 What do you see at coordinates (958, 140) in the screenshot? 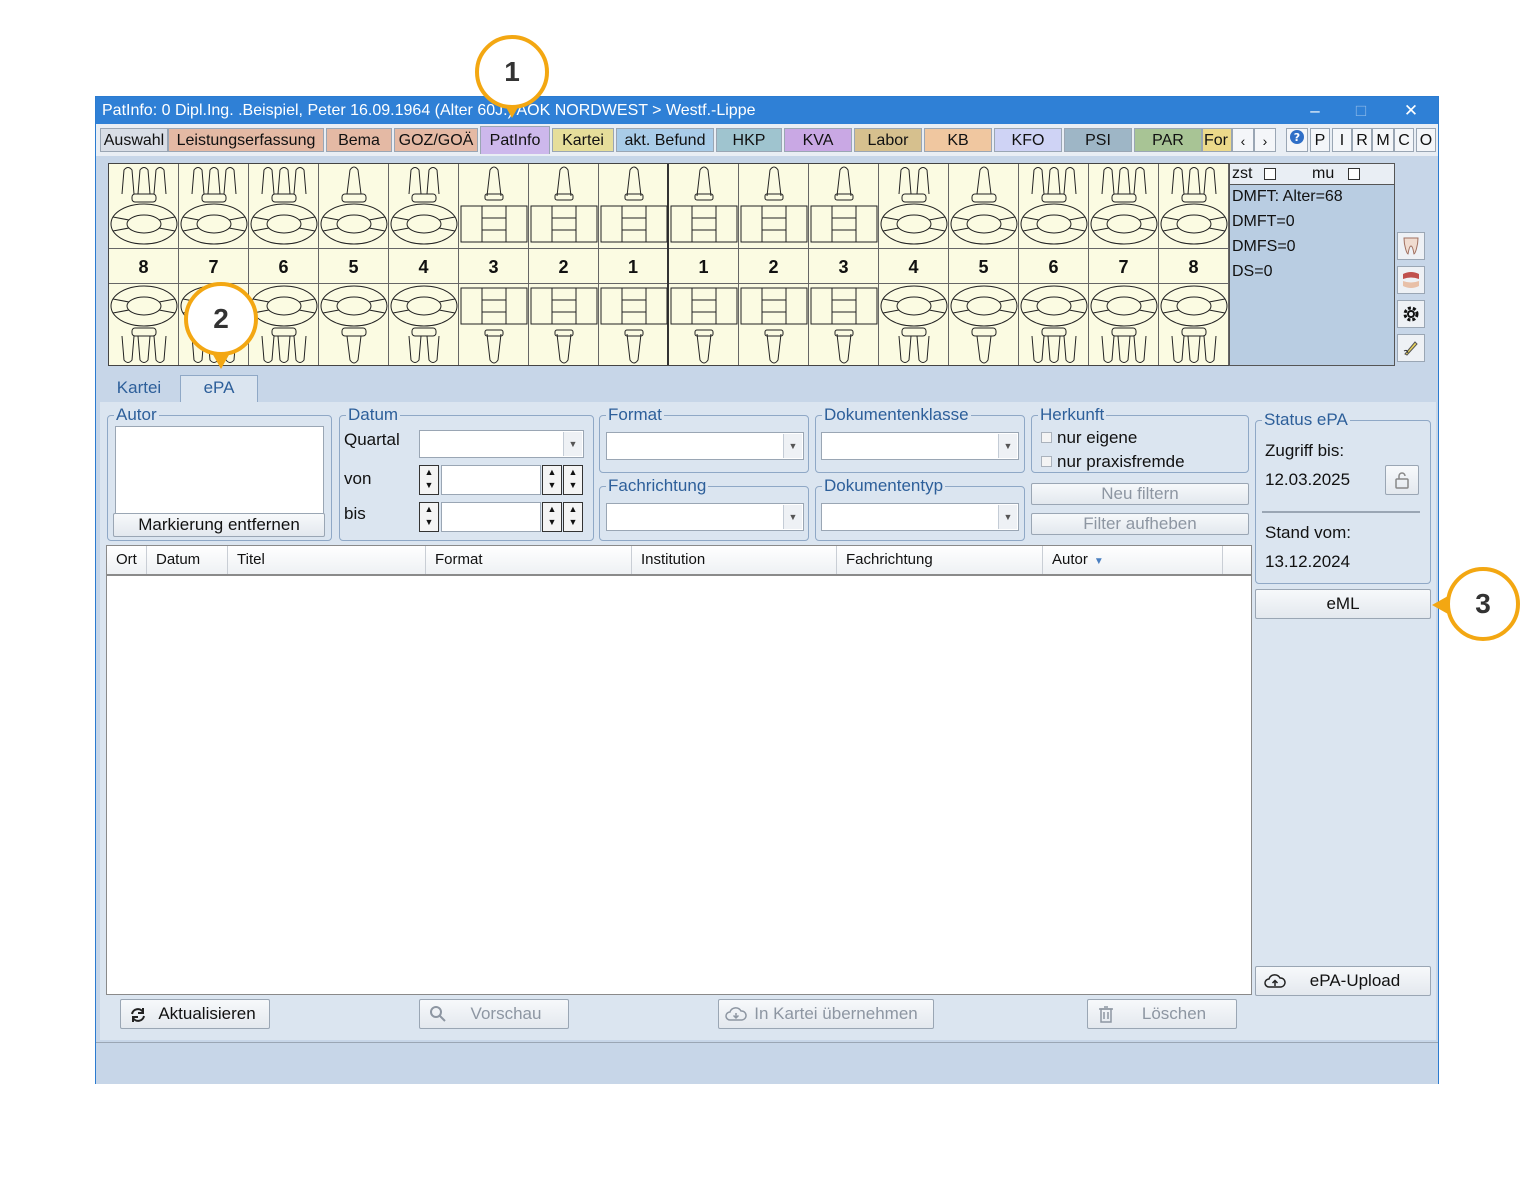
I see `tab-kb: KB` at bounding box center [958, 140].